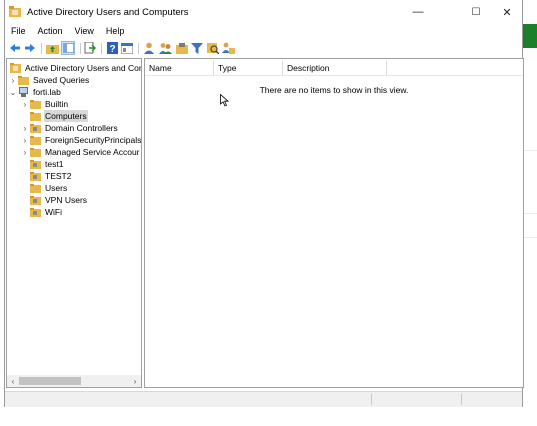 The height and width of the screenshot is (426, 537). I want to click on up-folder-icon, so click(52, 48).